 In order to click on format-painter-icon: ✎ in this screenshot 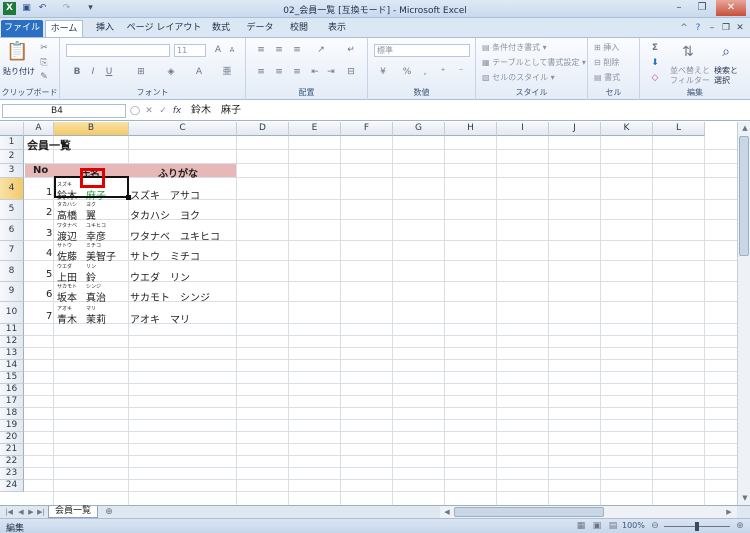, I will do `click(44, 77)`.